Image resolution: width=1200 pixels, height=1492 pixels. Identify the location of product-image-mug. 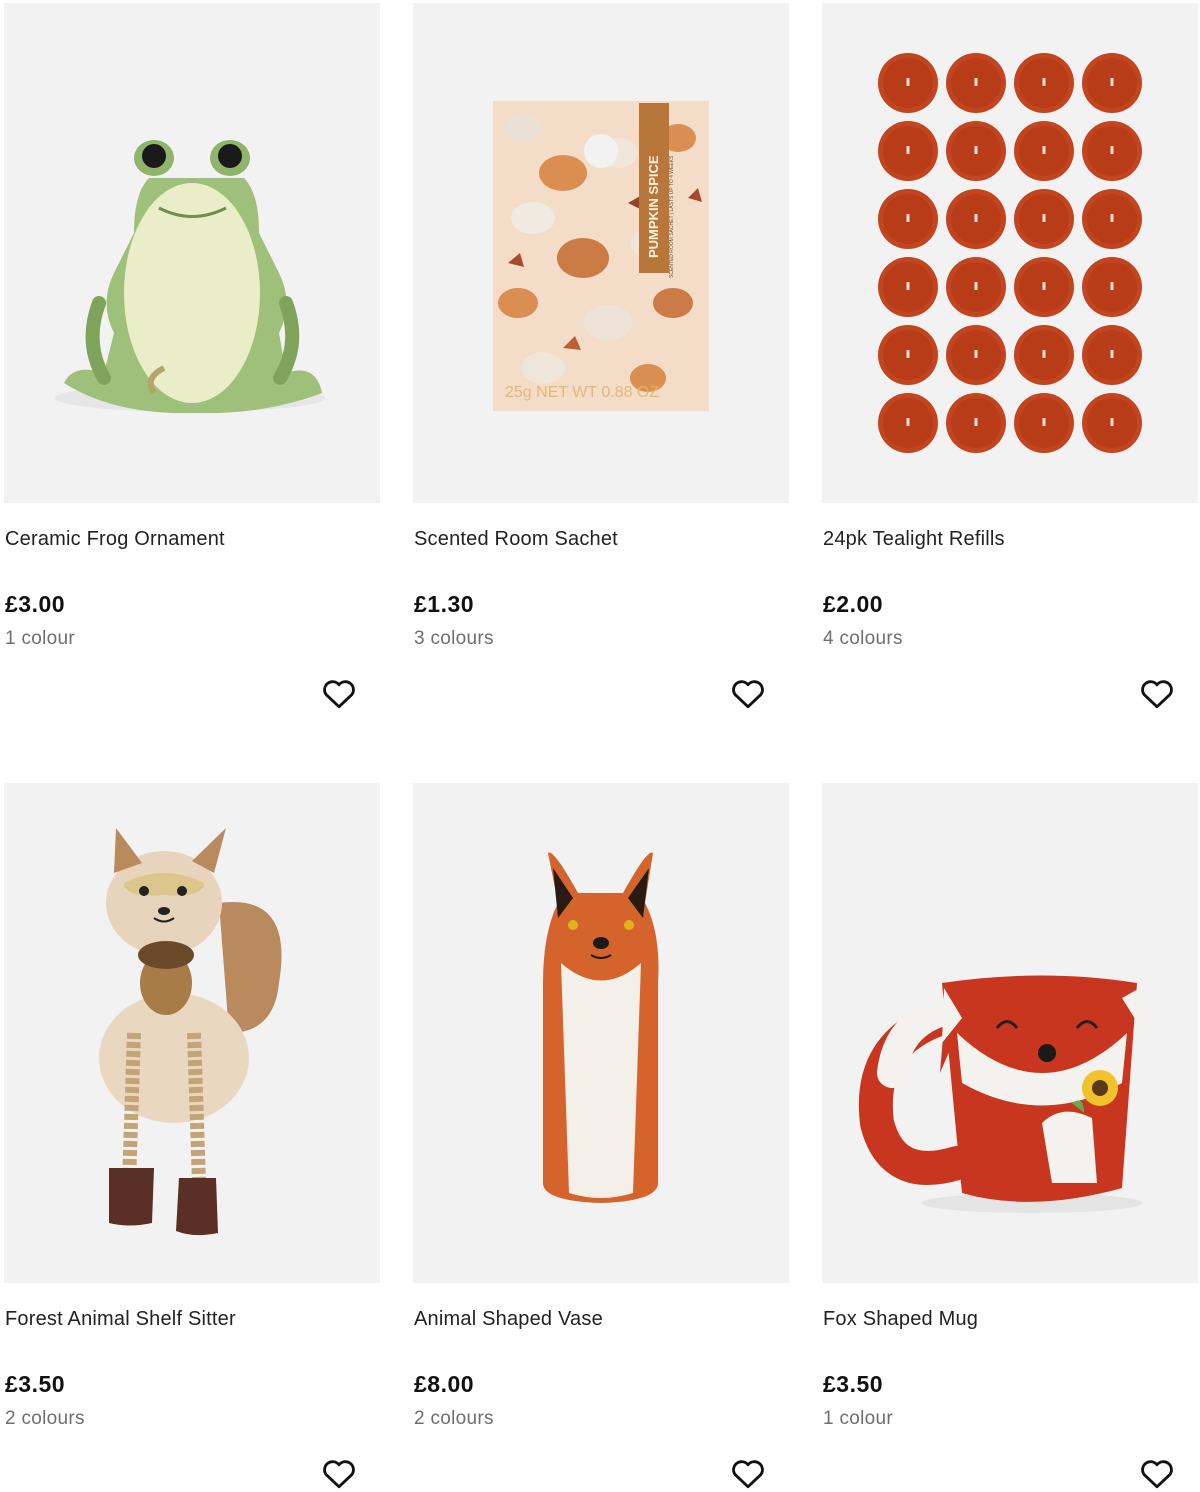
(1010, 1033).